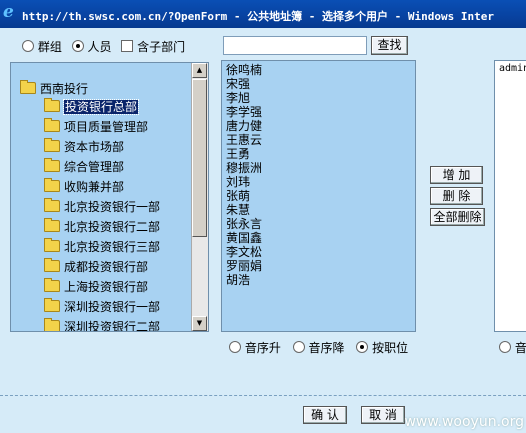  I want to click on selected-users-list: admin, so click(510, 196).